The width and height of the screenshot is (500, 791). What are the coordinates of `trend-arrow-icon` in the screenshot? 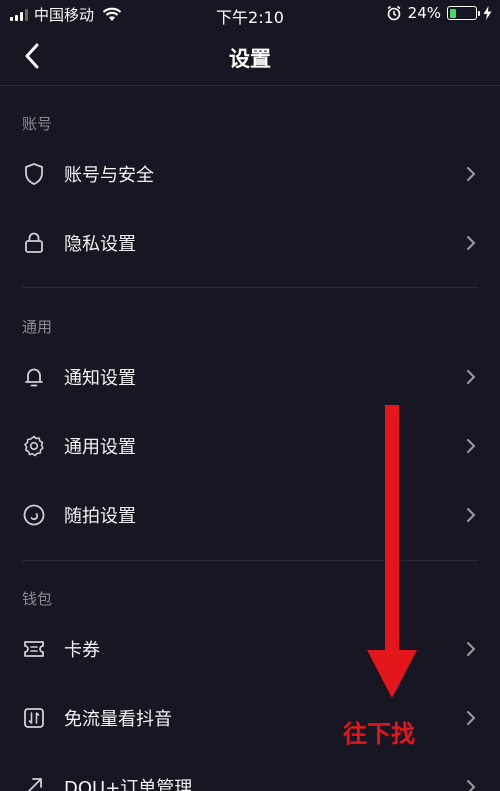 It's located at (34, 783).